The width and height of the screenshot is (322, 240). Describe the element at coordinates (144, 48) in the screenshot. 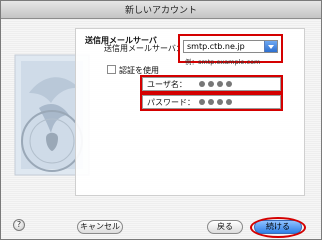

I see `smtp-server-label: 送信用メールサーバ：` at that location.